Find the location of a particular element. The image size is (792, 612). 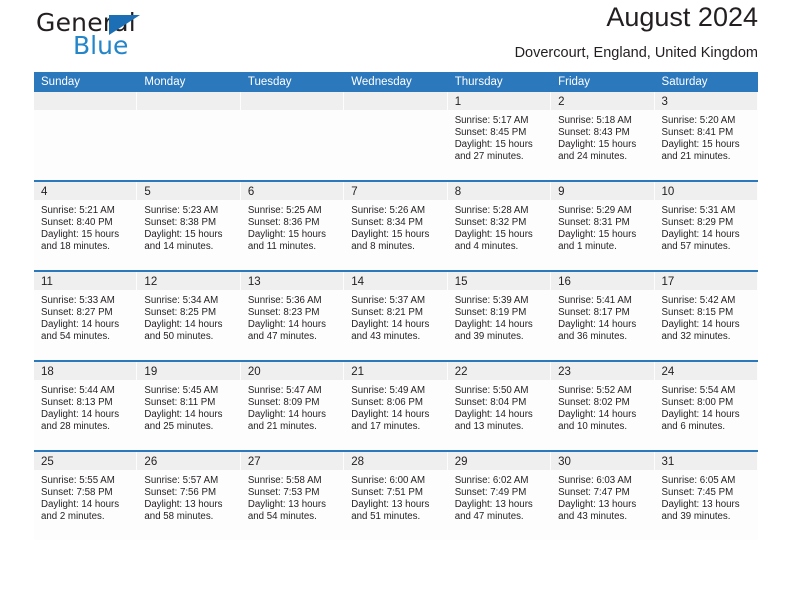

sunrise-text: Sunrise: 5:18 AM is located at coordinates (595, 120).